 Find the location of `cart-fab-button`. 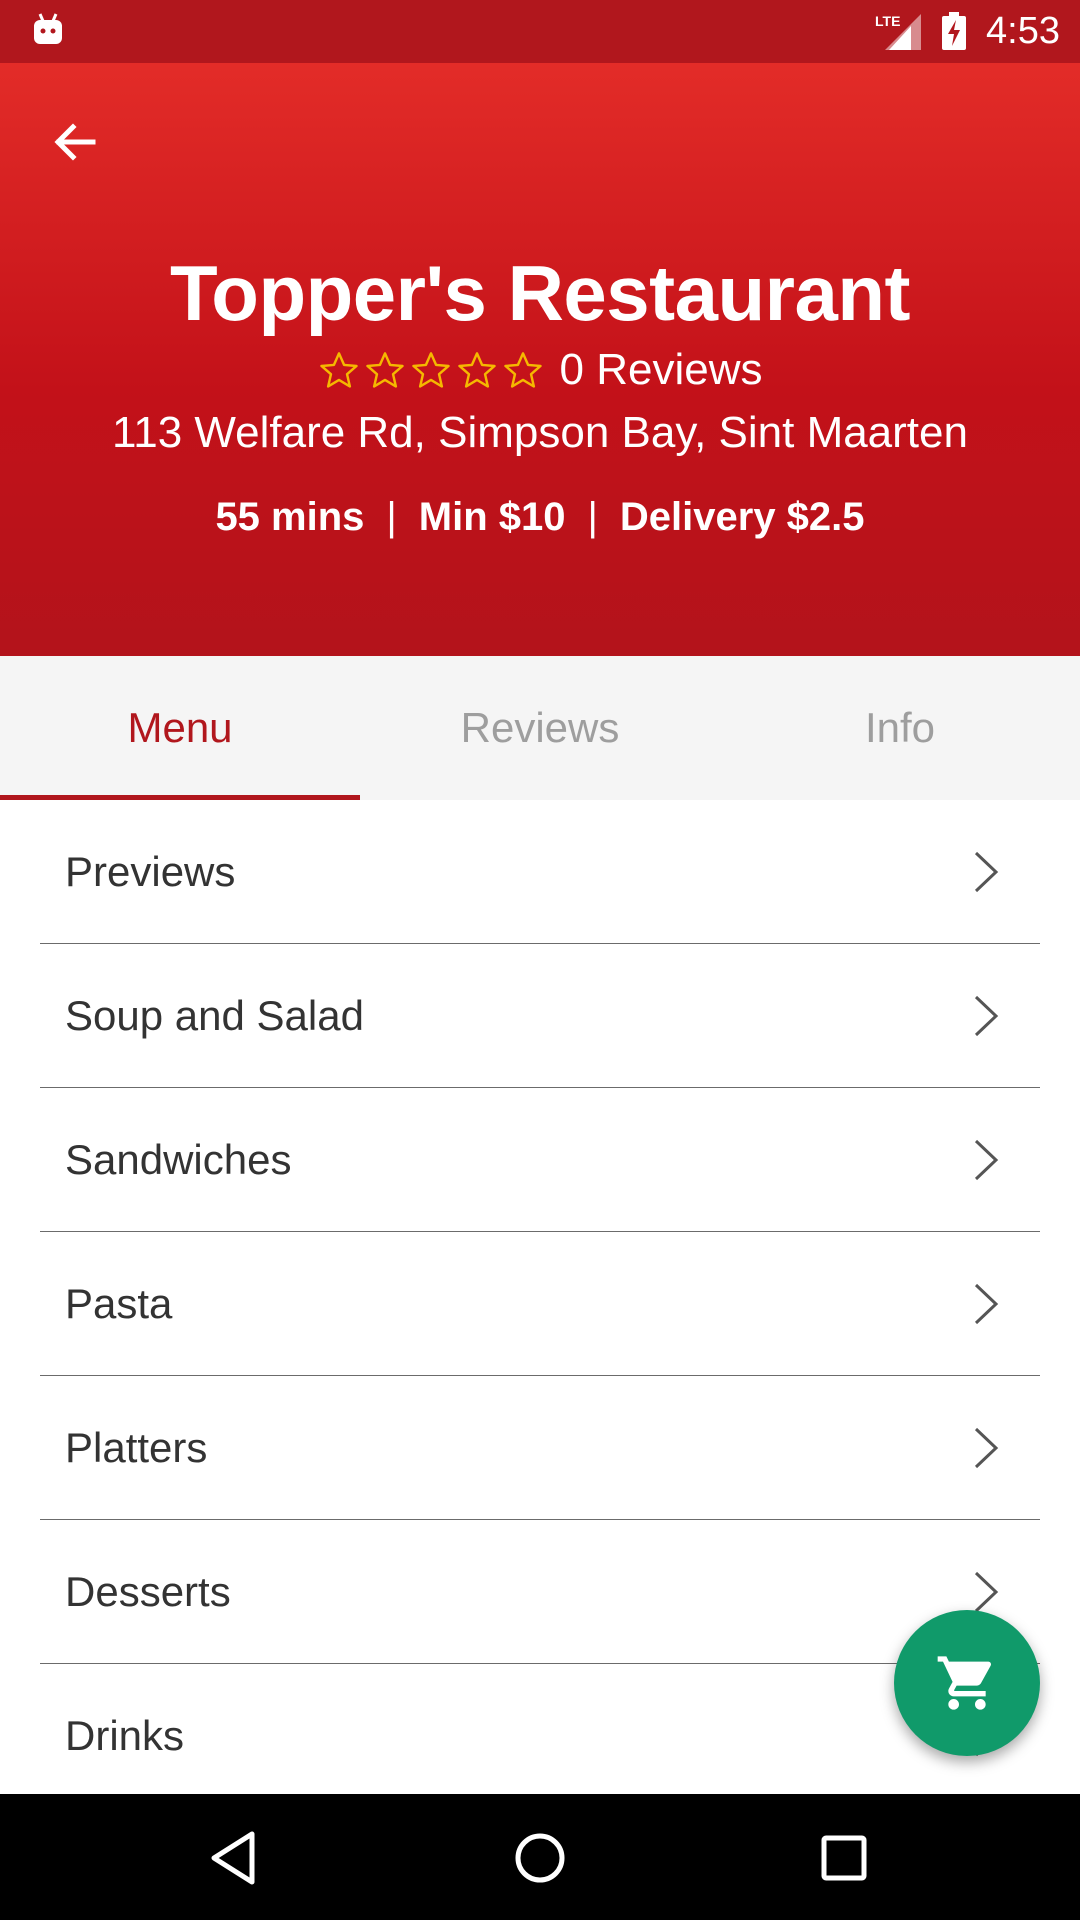

cart-fab-button is located at coordinates (967, 1683).